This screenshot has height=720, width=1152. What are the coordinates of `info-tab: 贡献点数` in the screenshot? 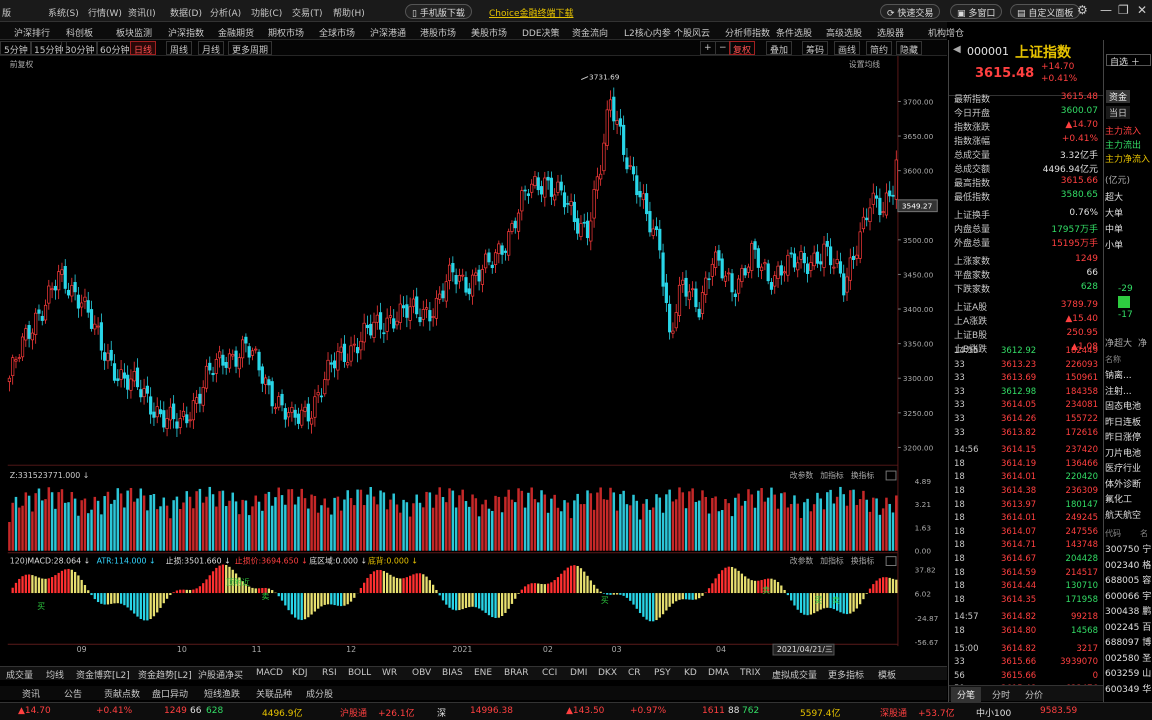 It's located at (122, 693).